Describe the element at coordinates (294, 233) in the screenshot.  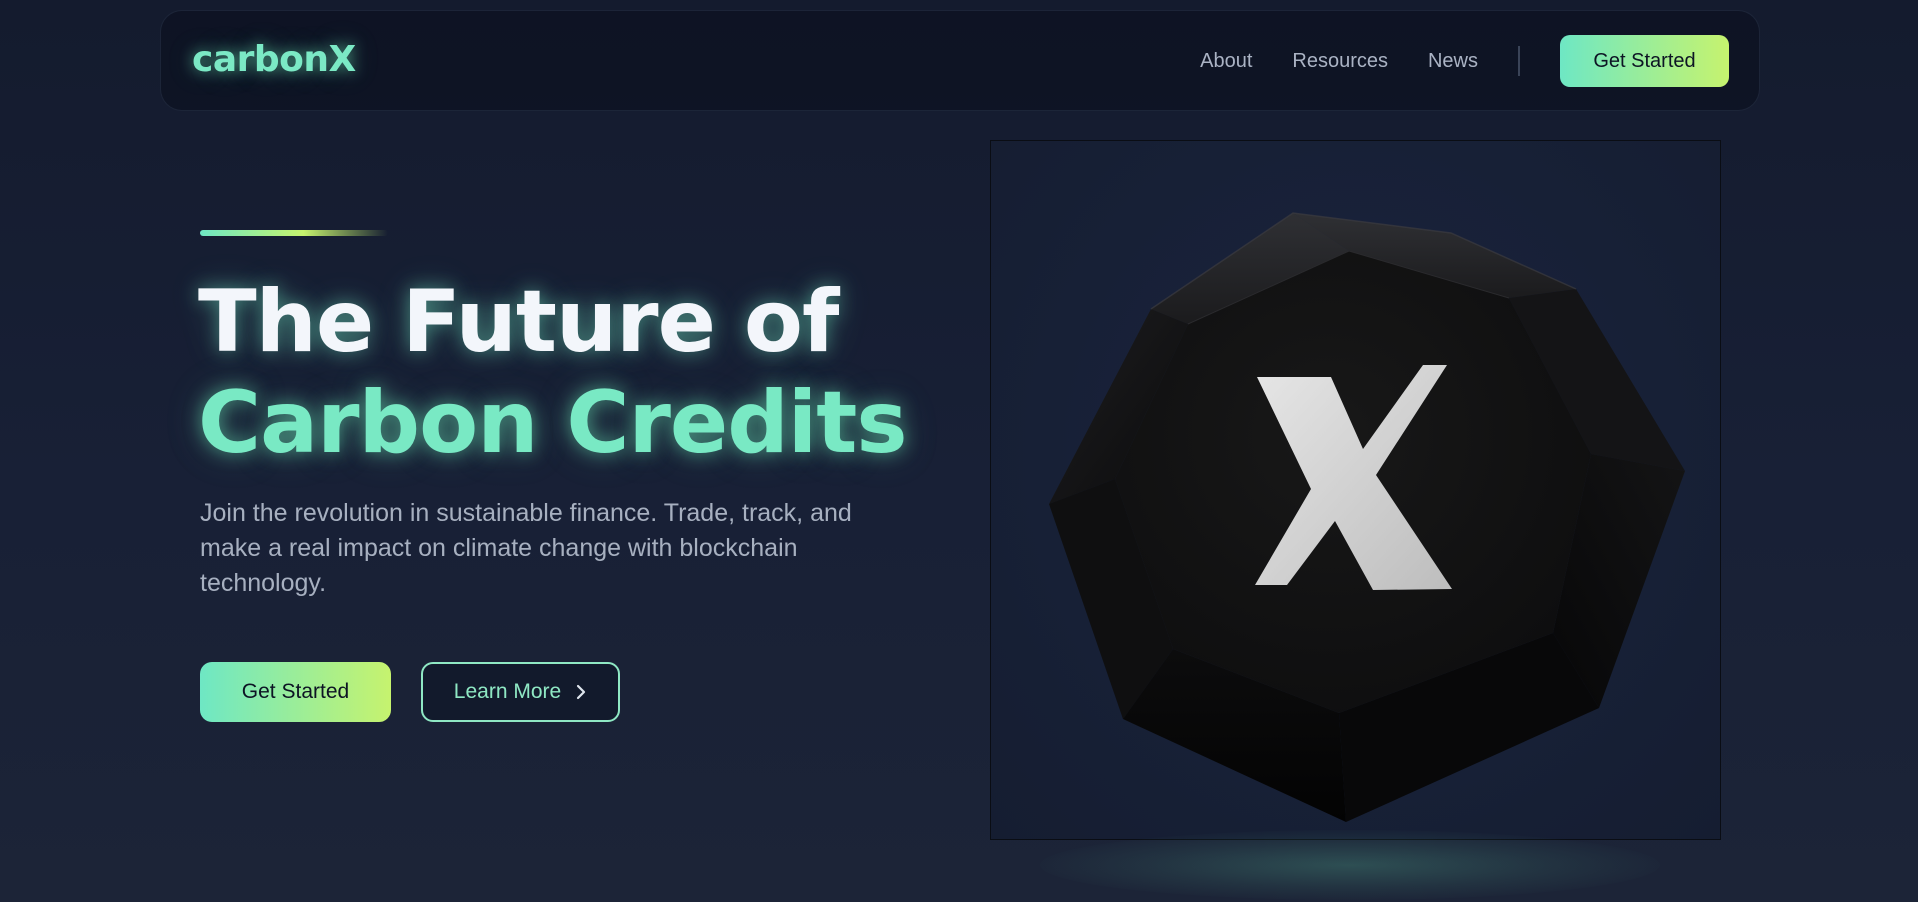
I see `hero-accent-line` at that location.